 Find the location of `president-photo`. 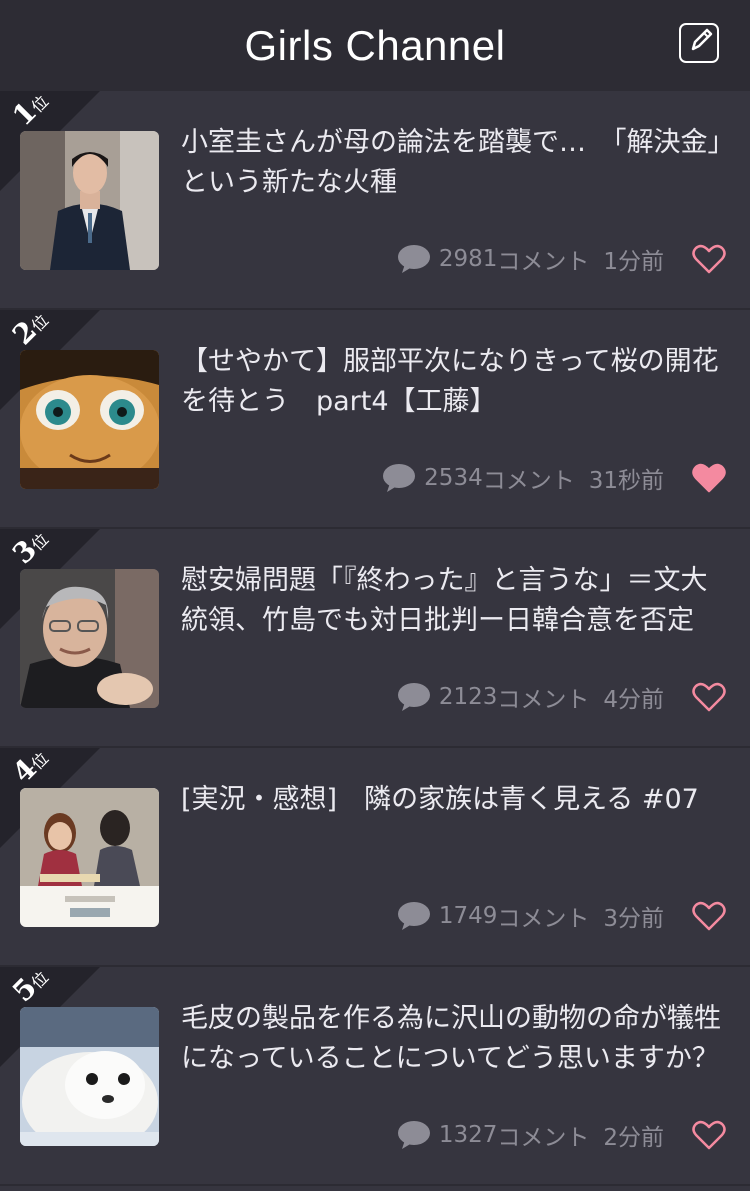

president-photo is located at coordinates (89, 638).